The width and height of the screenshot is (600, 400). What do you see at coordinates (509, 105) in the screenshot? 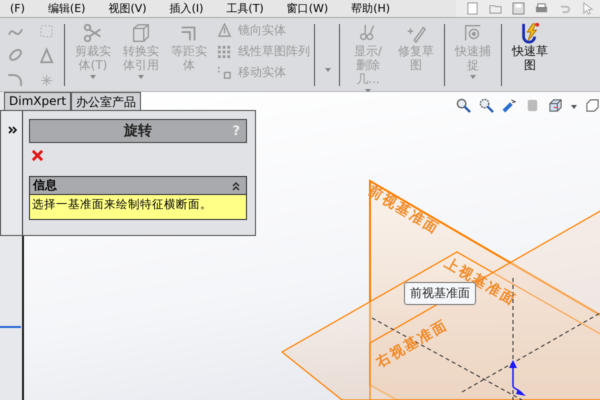
I see `section-view-icon` at bounding box center [509, 105].